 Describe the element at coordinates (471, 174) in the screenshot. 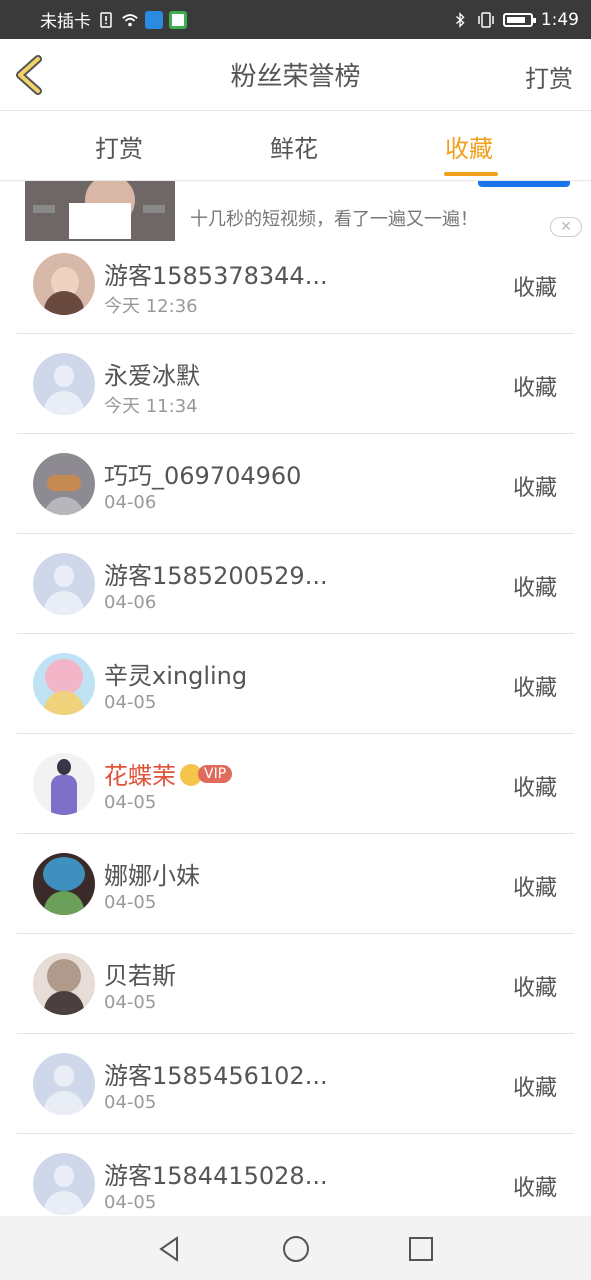

I see `tab-active-indicator` at that location.